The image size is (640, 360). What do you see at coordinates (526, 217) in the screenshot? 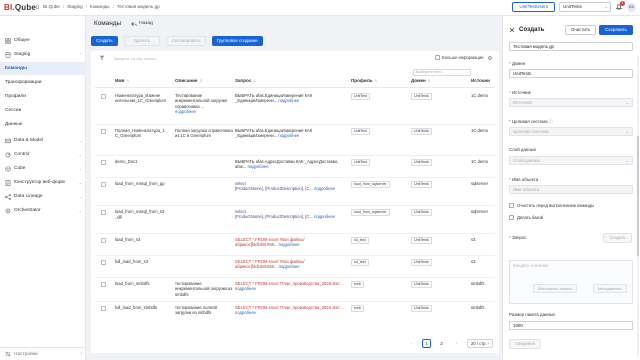
I see `make-view-toggle: Делать базой` at bounding box center [526, 217].